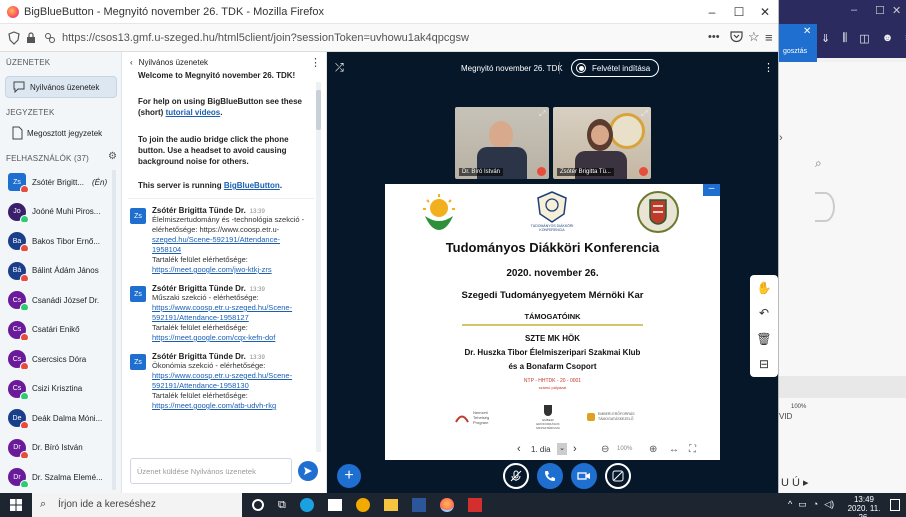 Image resolution: width=906 pixels, height=517 pixels. What do you see at coordinates (61, 133) in the screenshot?
I see `shared-notes-button: Megosztott jegyzetek` at bounding box center [61, 133].